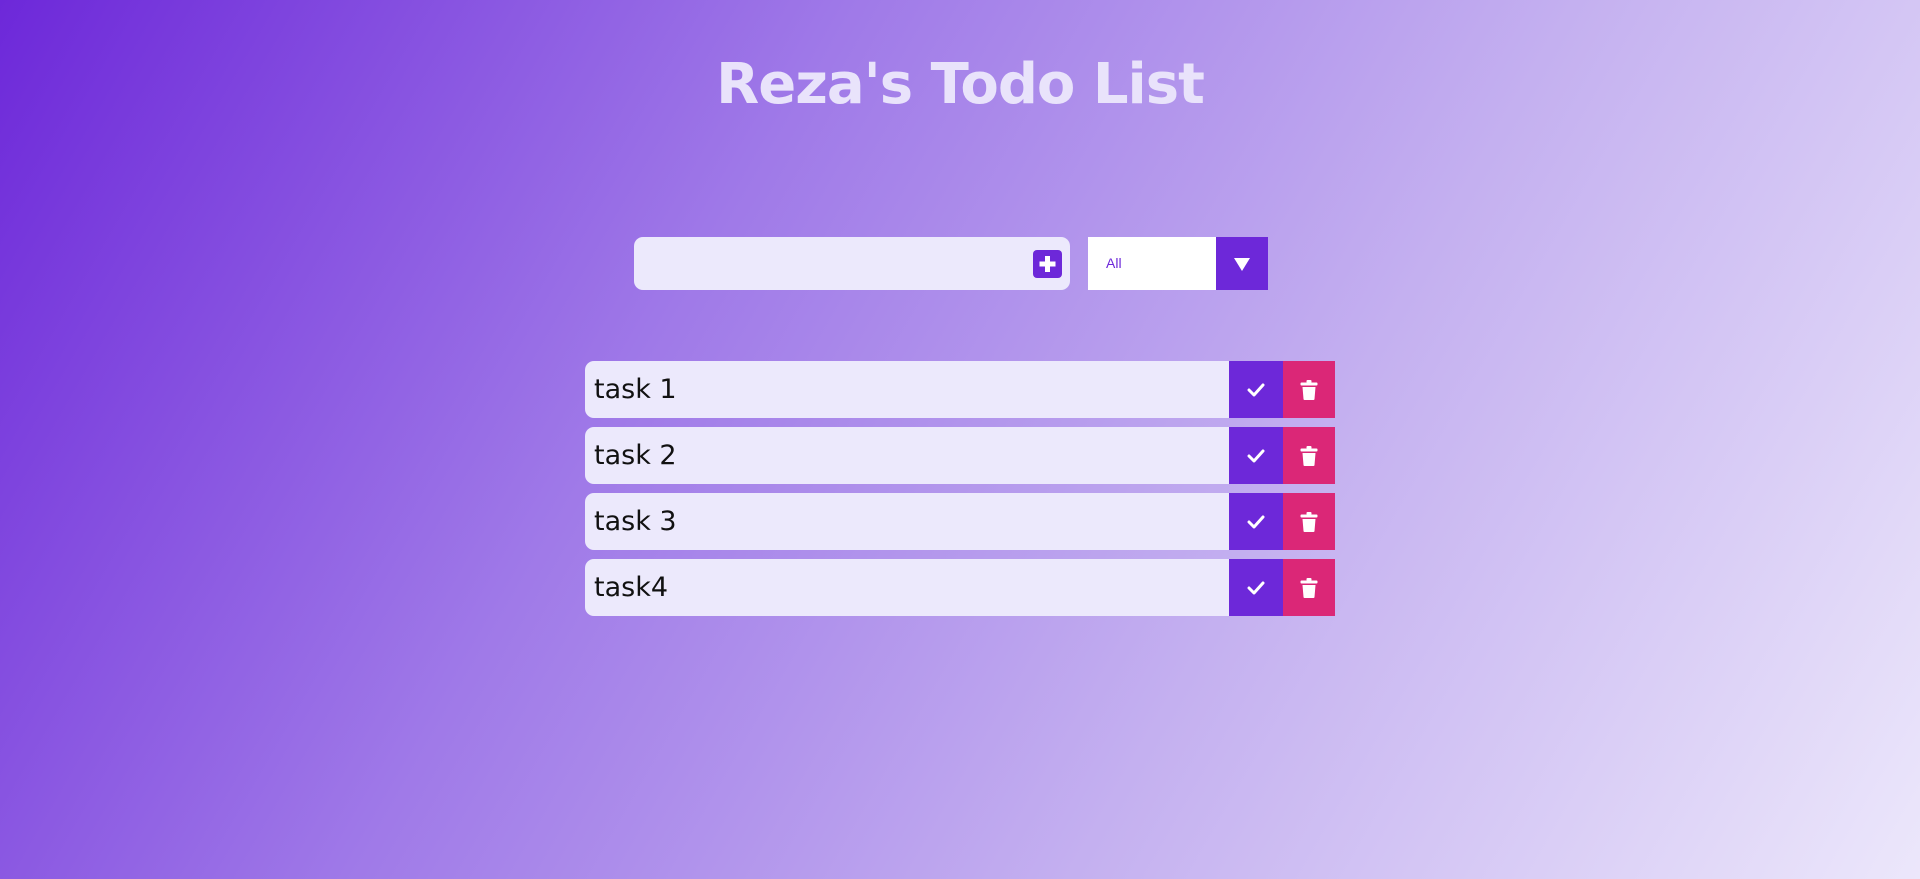 This screenshot has width=1920, height=879. I want to click on todo-item: task 1, so click(960, 389).